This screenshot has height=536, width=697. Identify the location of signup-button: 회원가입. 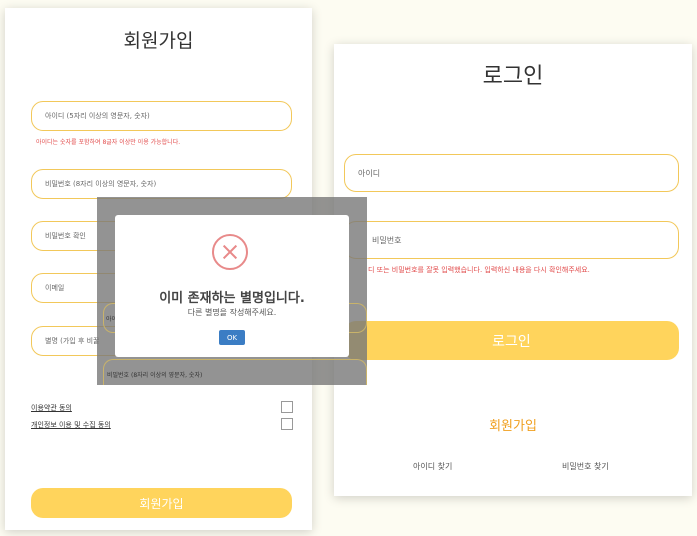
(161, 503).